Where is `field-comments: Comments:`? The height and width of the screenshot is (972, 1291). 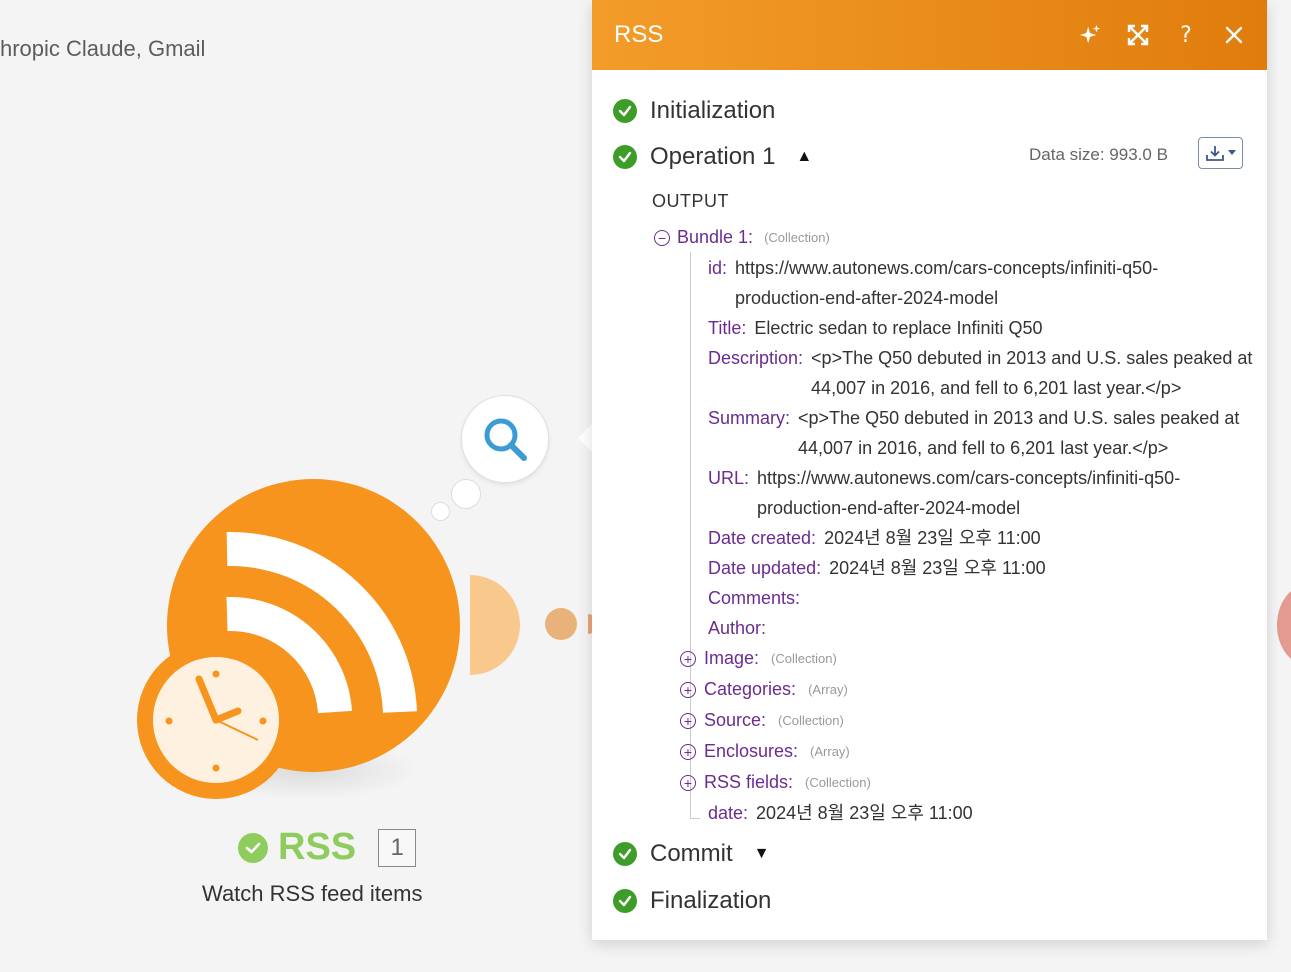
field-comments: Comments: is located at coordinates (758, 598).